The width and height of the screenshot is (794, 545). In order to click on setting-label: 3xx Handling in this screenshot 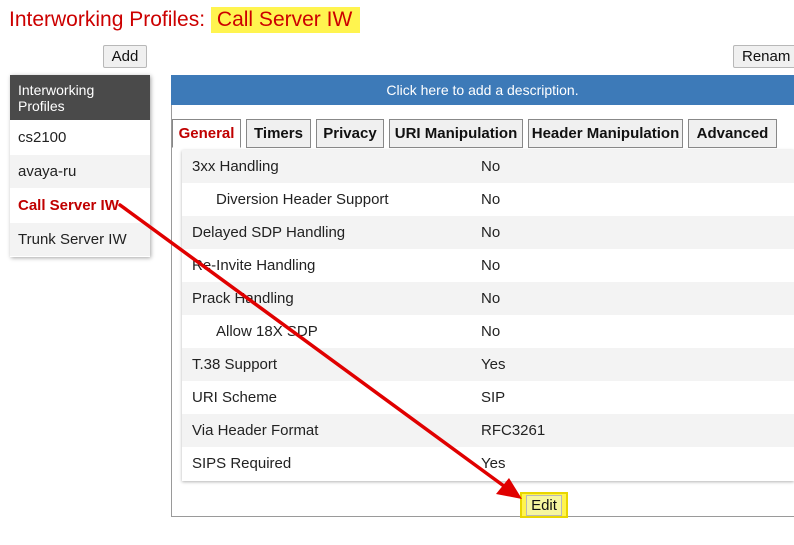, I will do `click(235, 166)`.